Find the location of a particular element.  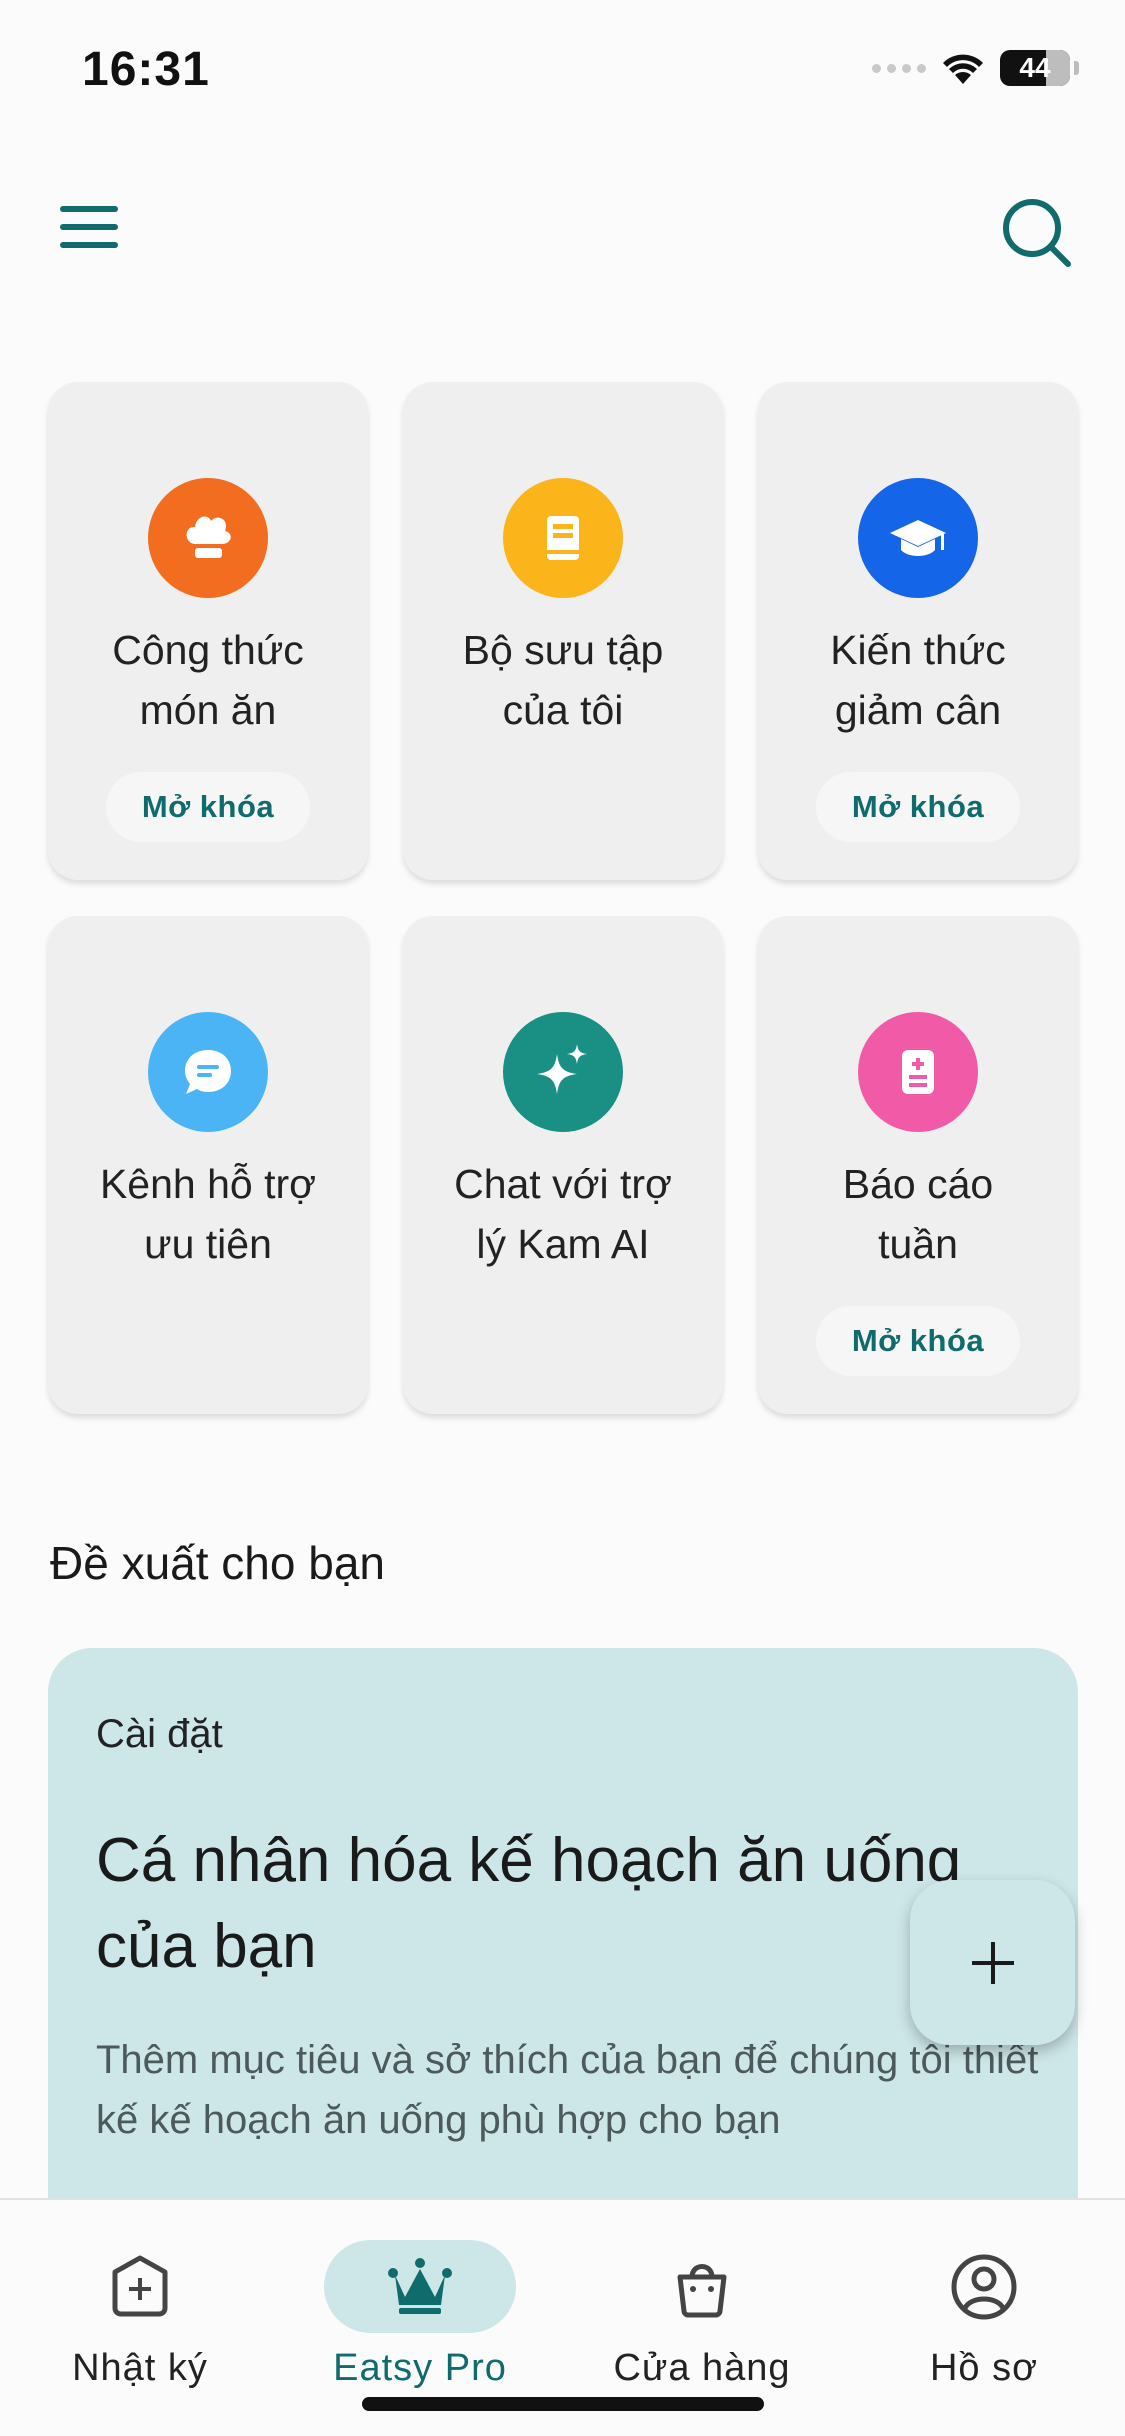

feature-label: Kiến thức giảm cân is located at coordinates (918, 680).